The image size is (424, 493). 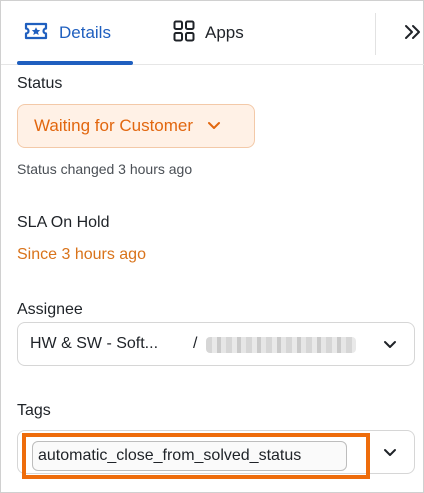 What do you see at coordinates (224, 32) in the screenshot?
I see `tab-apps-label: Apps` at bounding box center [224, 32].